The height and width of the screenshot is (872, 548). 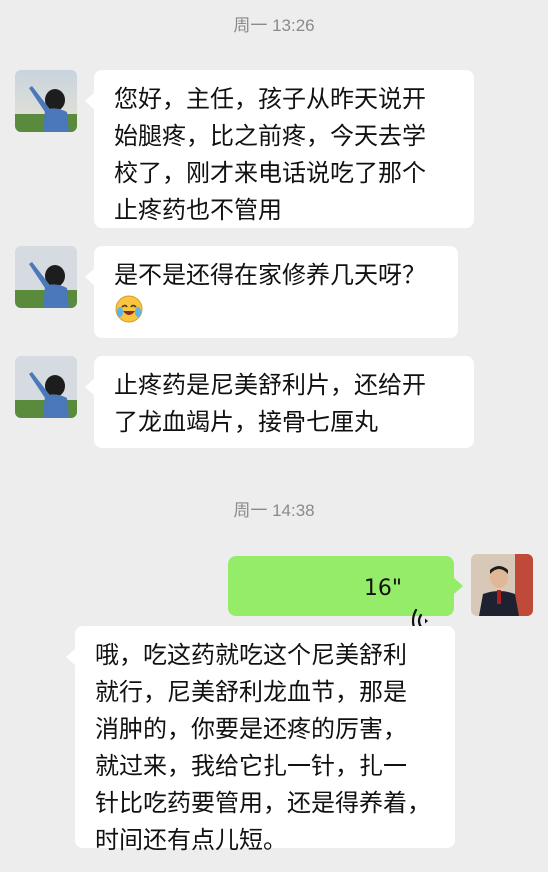 I want to click on self-avatar, so click(x=502, y=585).